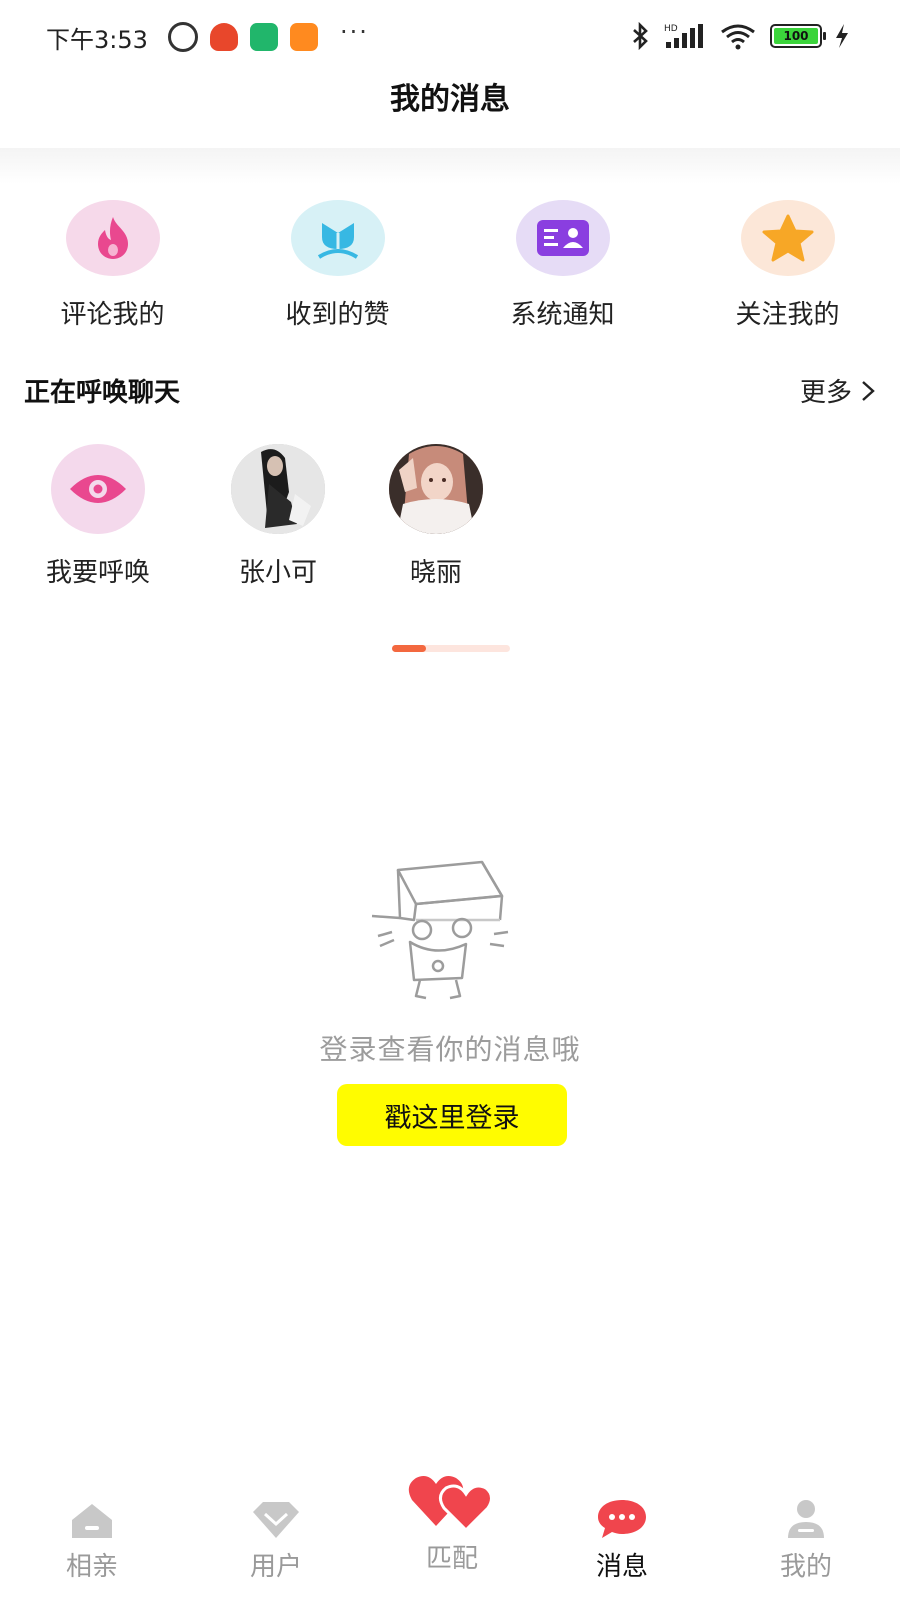 The image size is (900, 1600). I want to click on page-title: 我的消息, so click(450, 99).